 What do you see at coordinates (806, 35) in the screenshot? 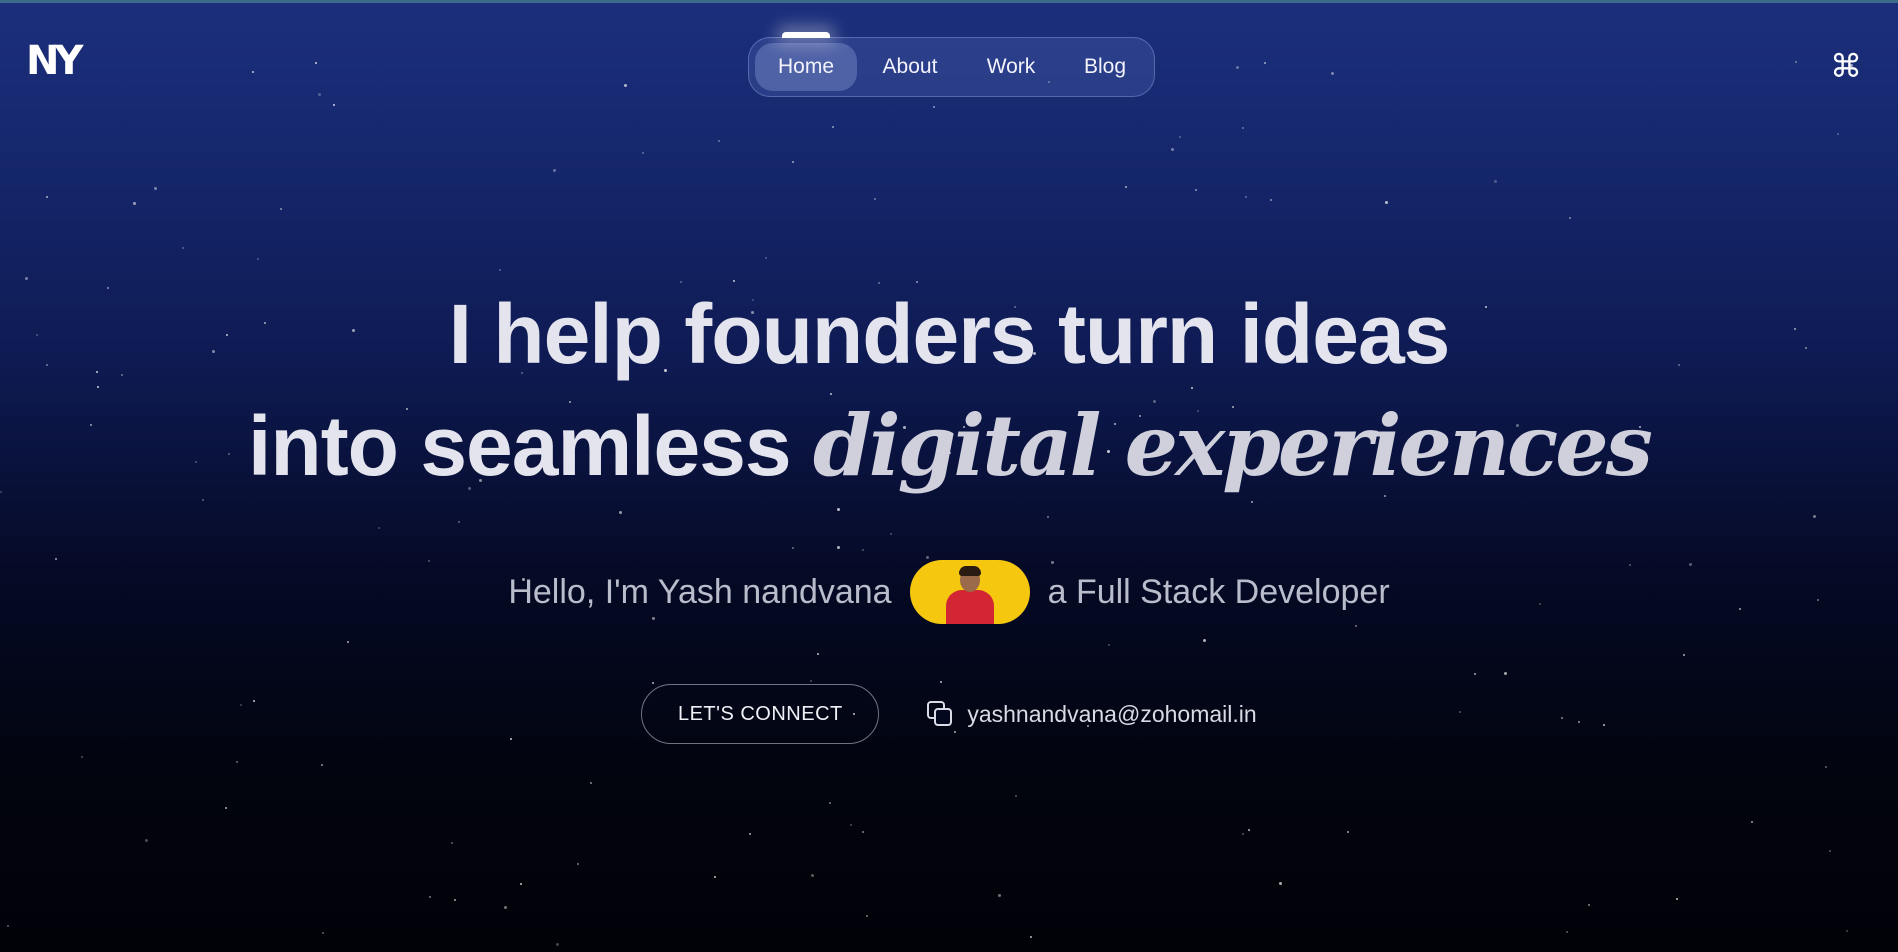
I see `active-tab-indicator` at bounding box center [806, 35].